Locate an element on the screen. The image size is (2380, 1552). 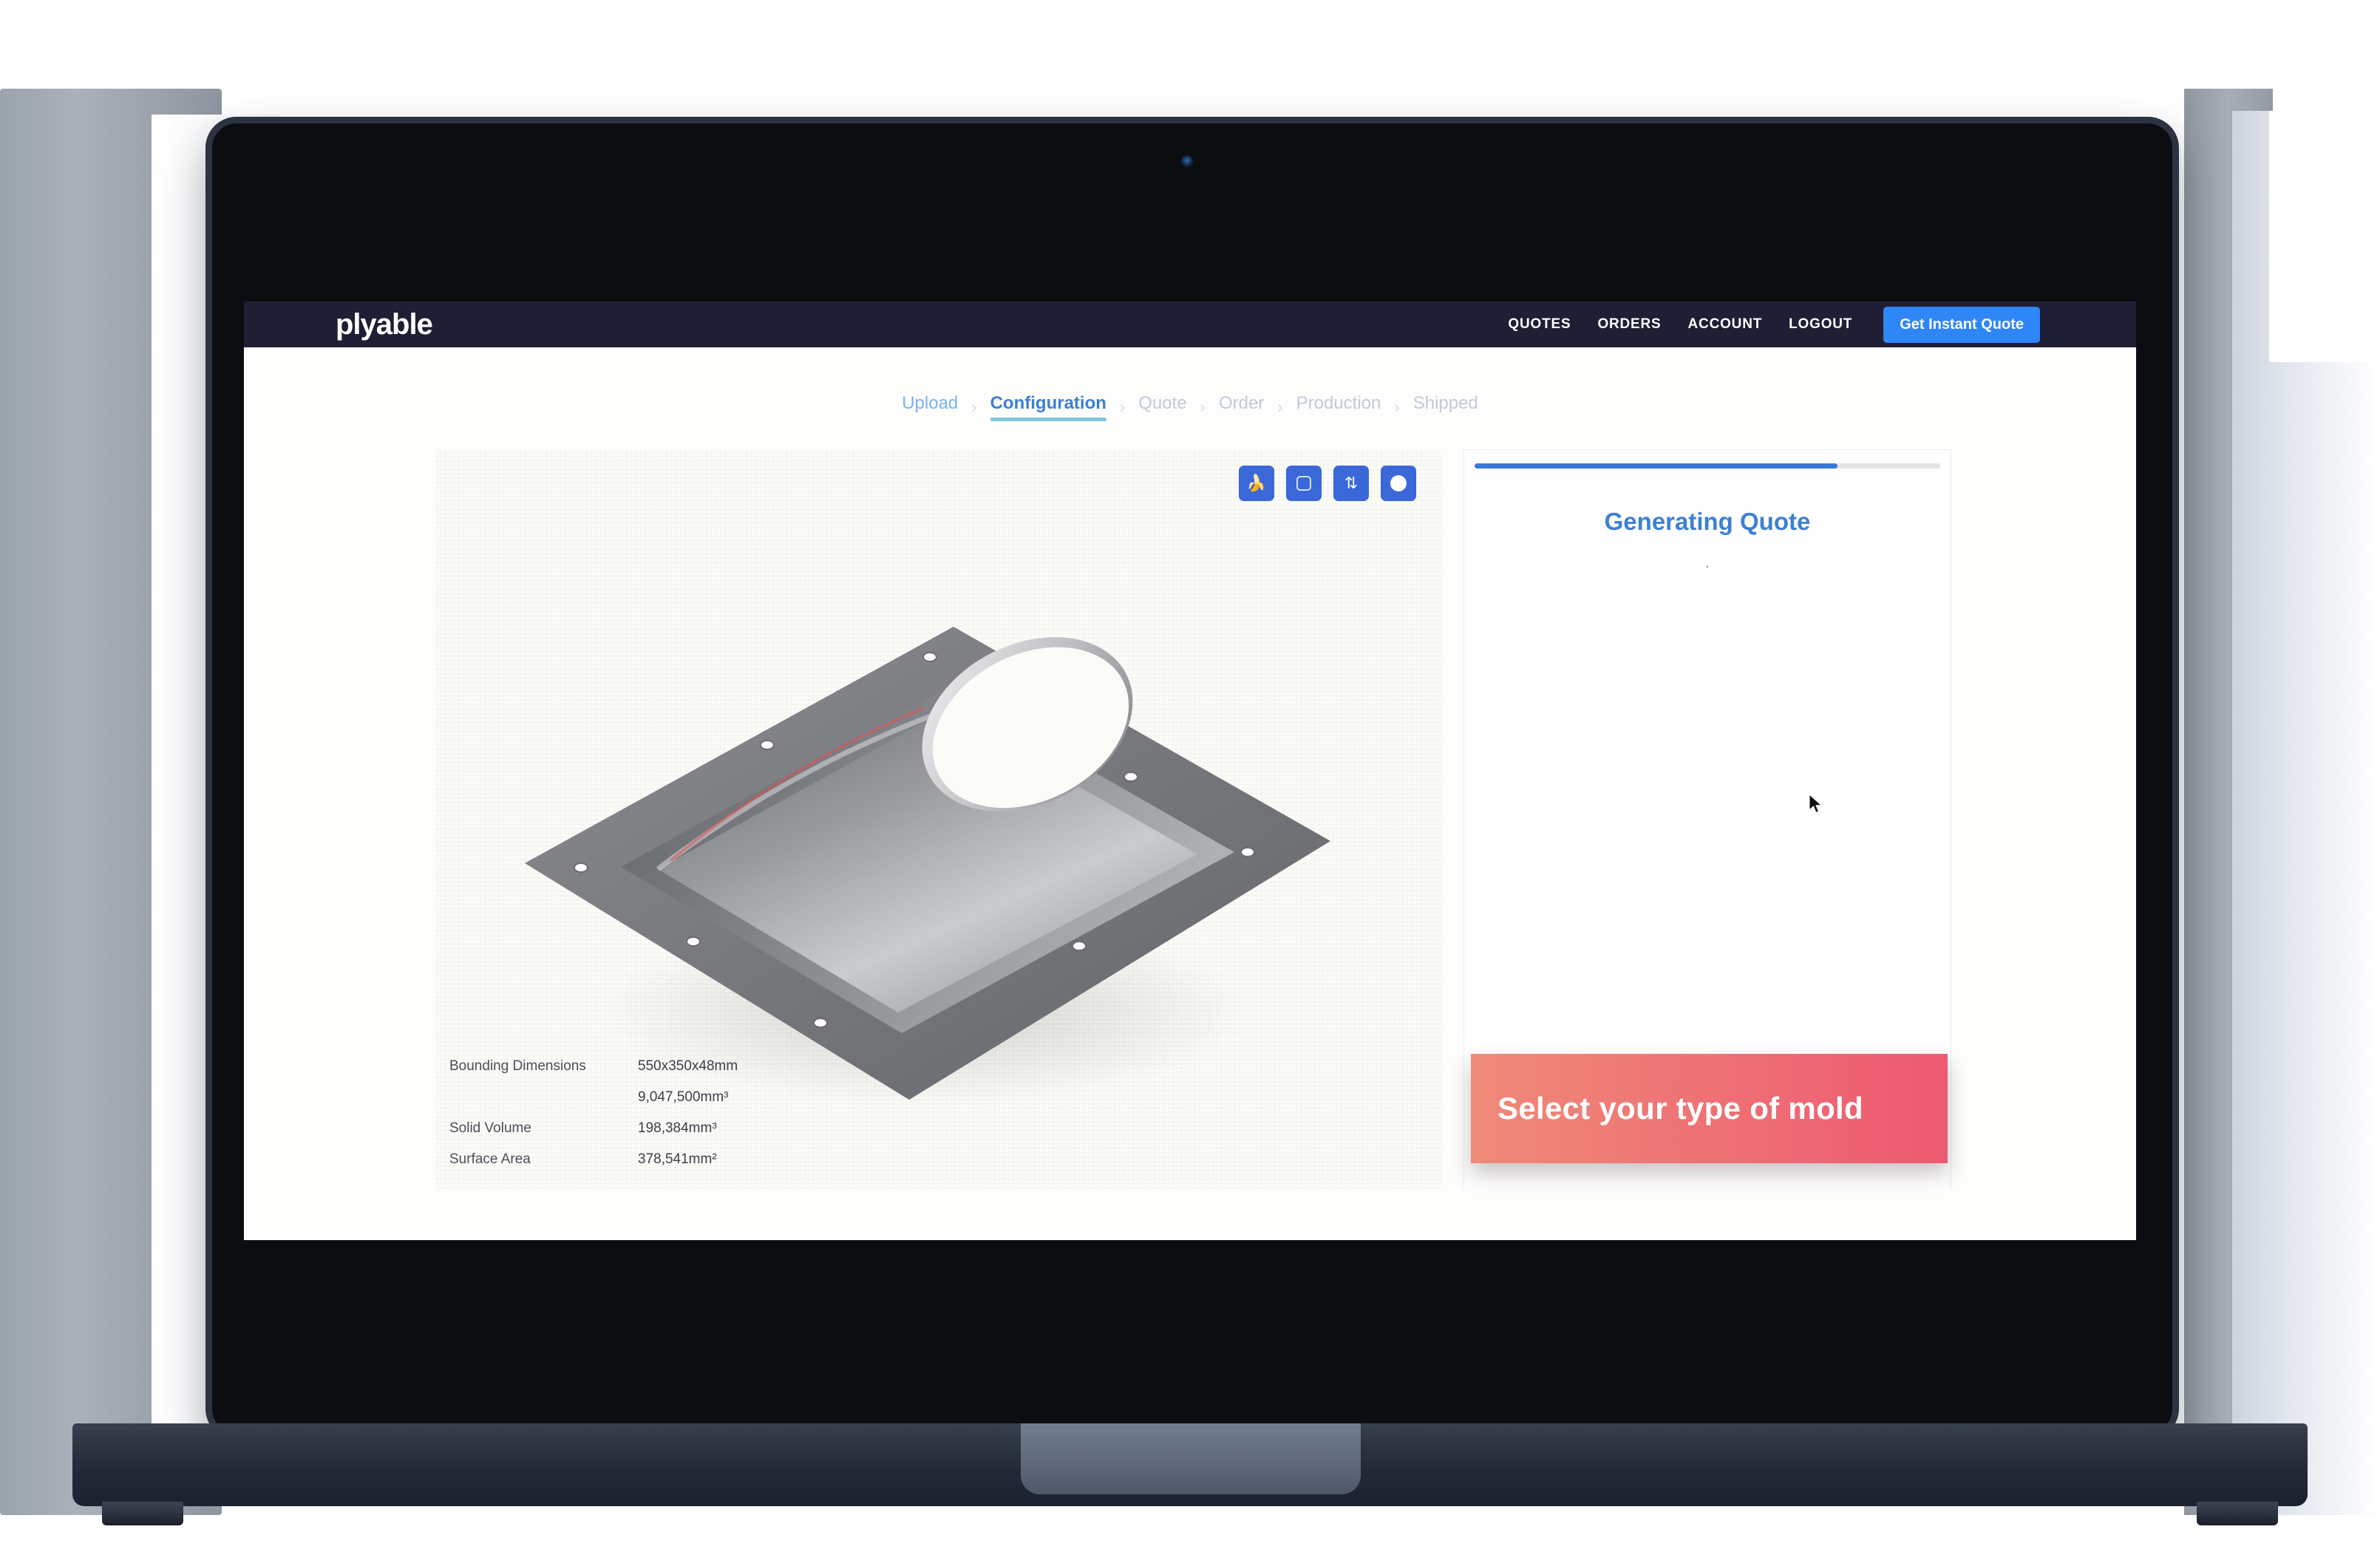
mold-type-callout: Select your type of mold is located at coordinates (1709, 1108).